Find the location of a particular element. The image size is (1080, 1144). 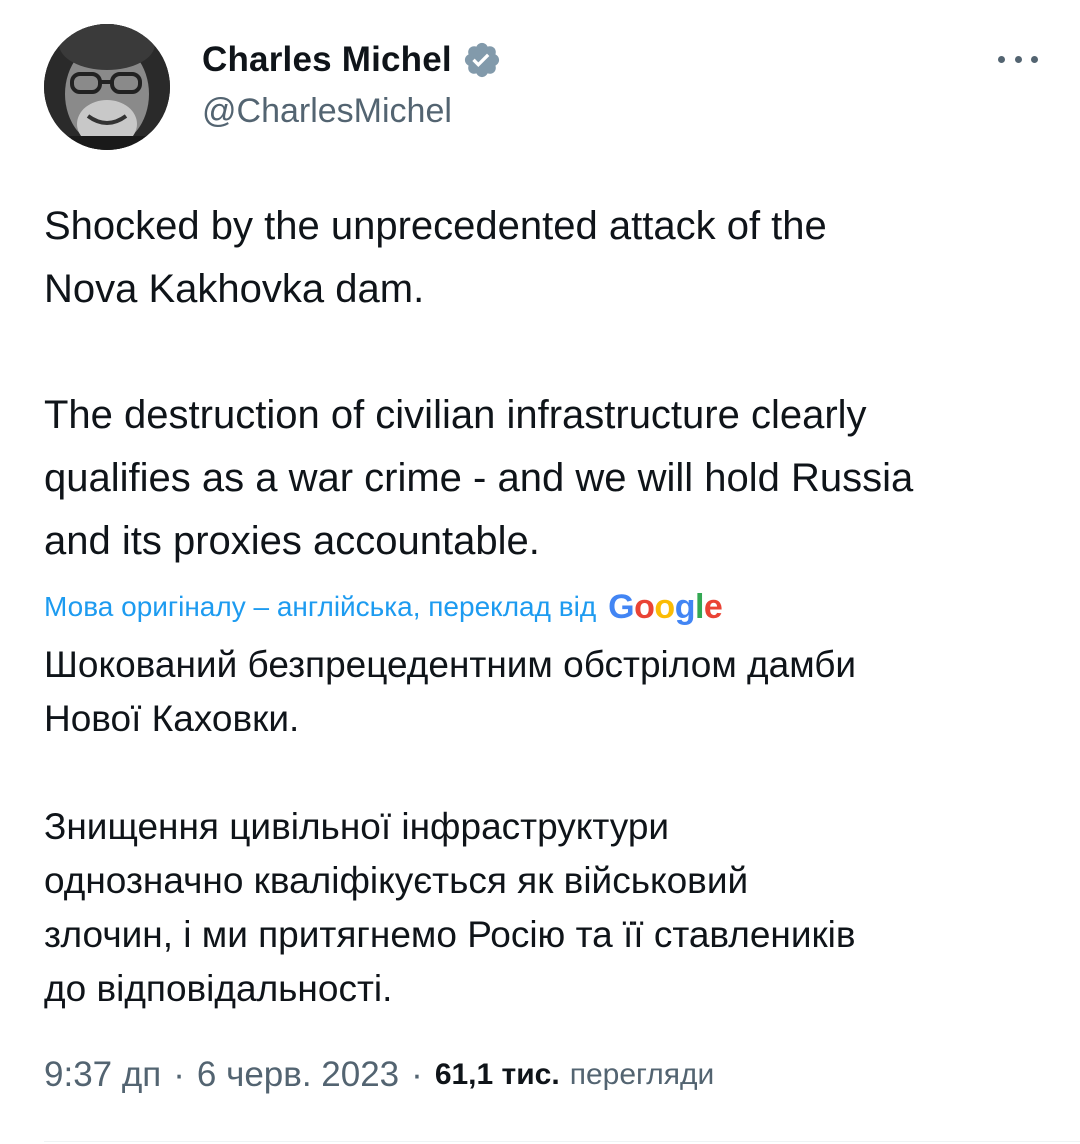

author-name-row: Charles Michel is located at coordinates (352, 60).